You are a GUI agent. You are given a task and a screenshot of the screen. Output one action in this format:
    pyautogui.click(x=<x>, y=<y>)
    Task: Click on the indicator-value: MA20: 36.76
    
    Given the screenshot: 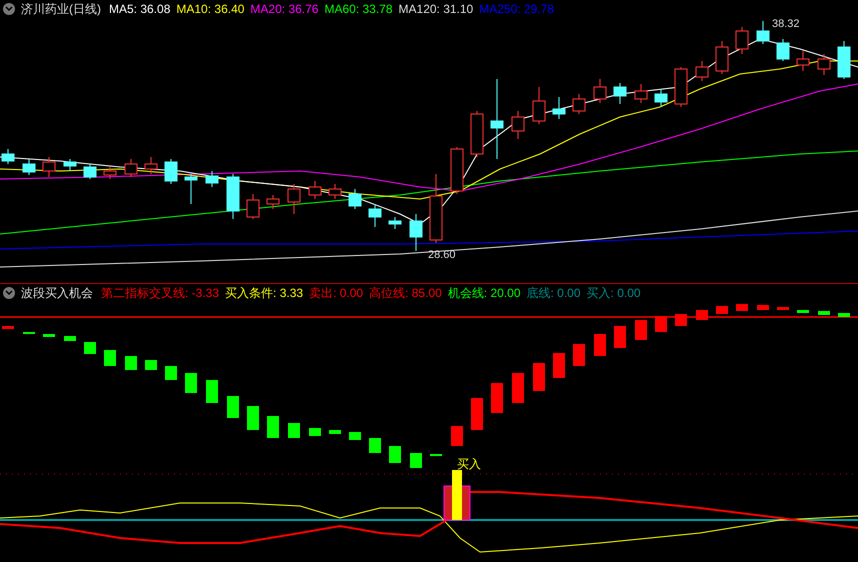 What is the action you would take?
    pyautogui.click(x=284, y=9)
    